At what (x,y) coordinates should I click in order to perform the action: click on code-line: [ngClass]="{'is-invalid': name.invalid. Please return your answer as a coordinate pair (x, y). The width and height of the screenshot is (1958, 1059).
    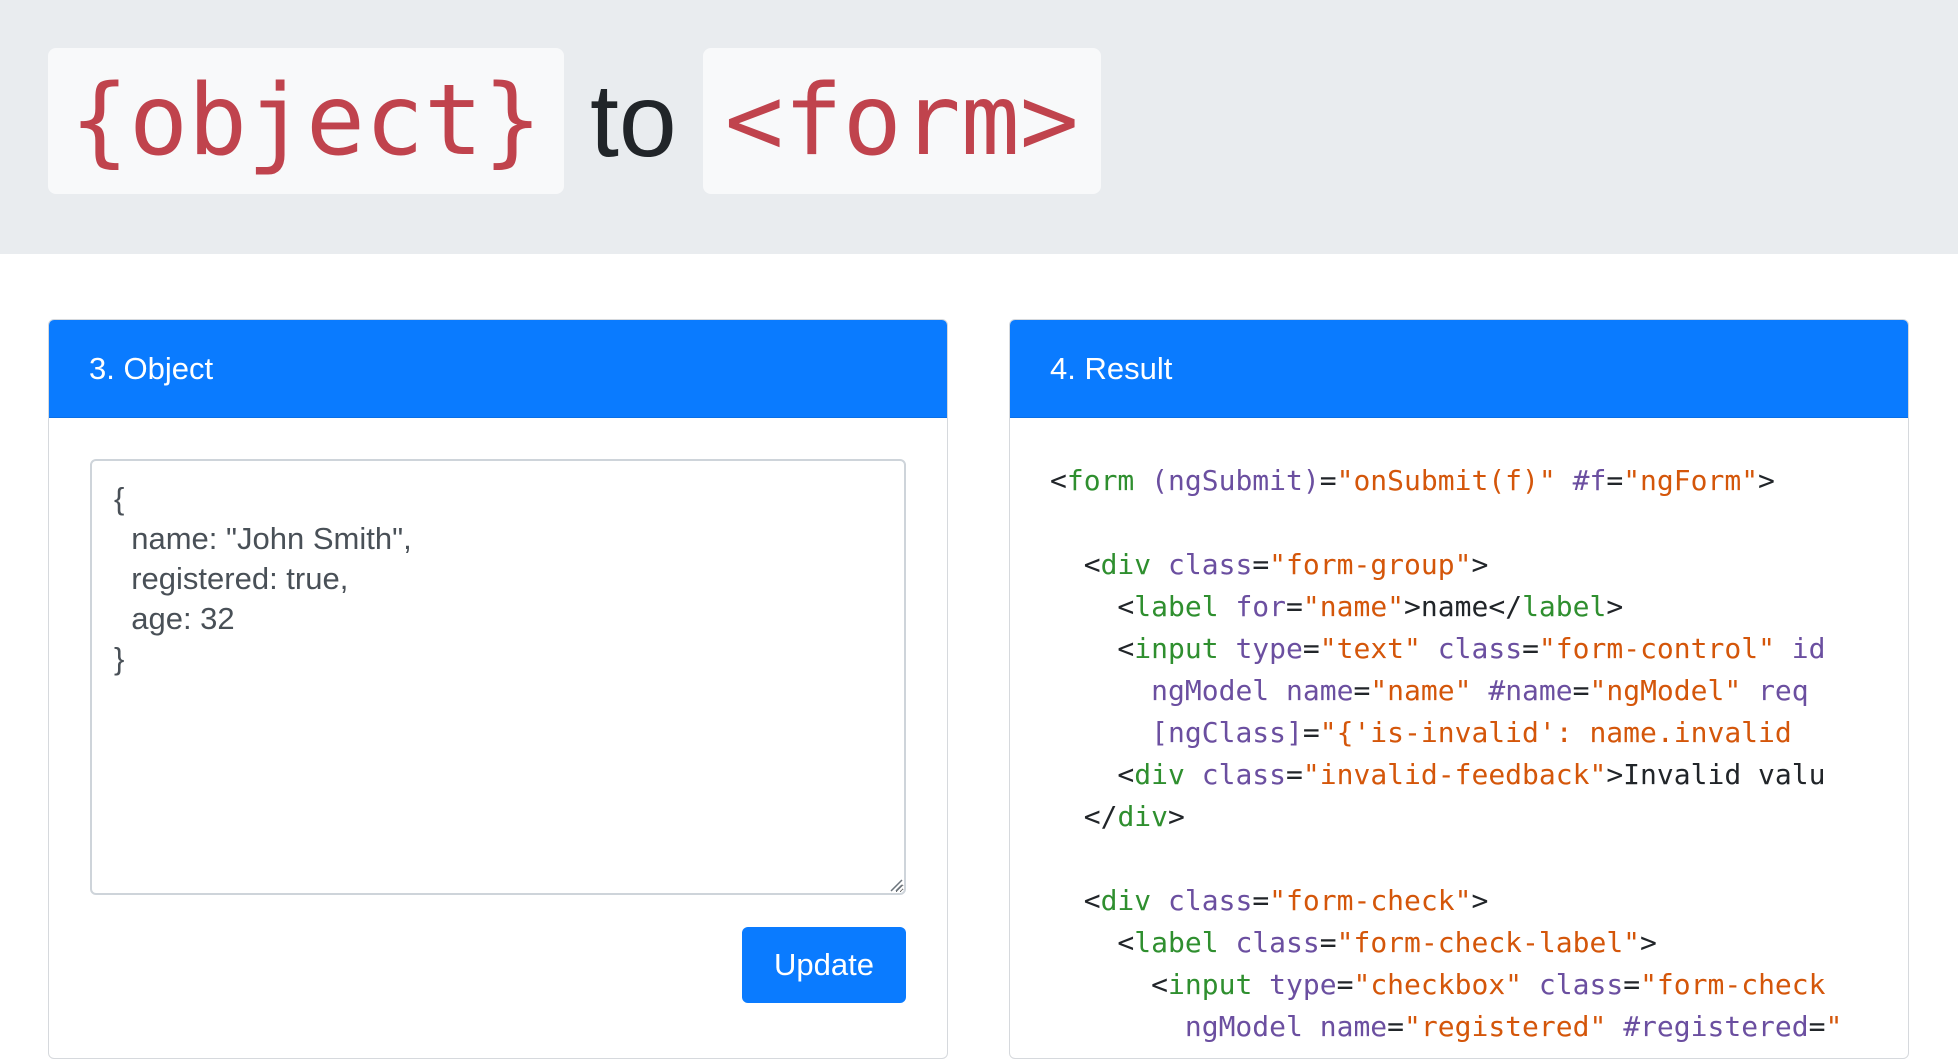
    Looking at the image, I should click on (1463, 733).